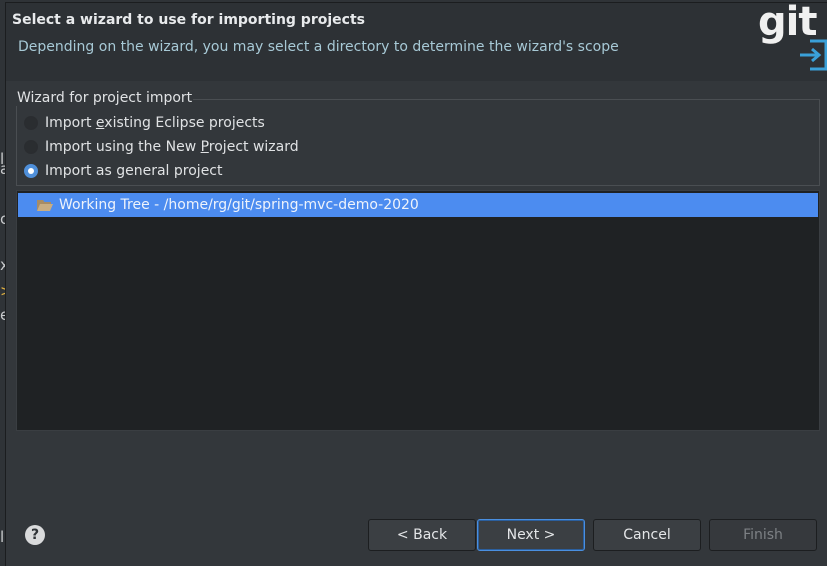  What do you see at coordinates (155, 123) in the screenshot?
I see `radio-label: Import existing Eclipse projects` at bounding box center [155, 123].